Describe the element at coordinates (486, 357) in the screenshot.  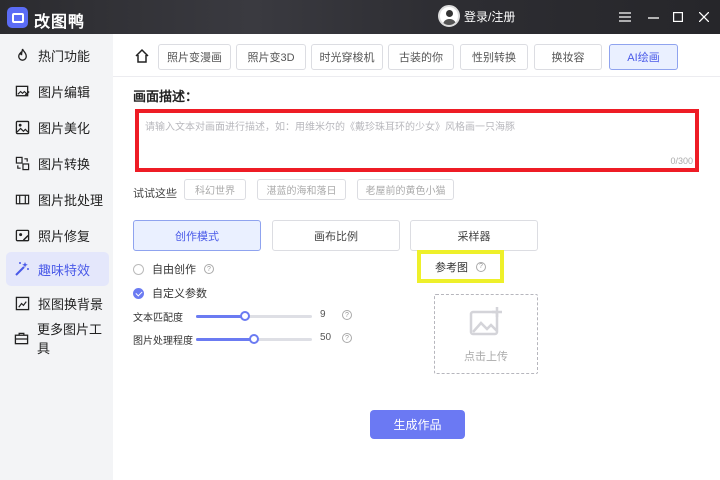
I see `upload-label: 点击上传` at that location.